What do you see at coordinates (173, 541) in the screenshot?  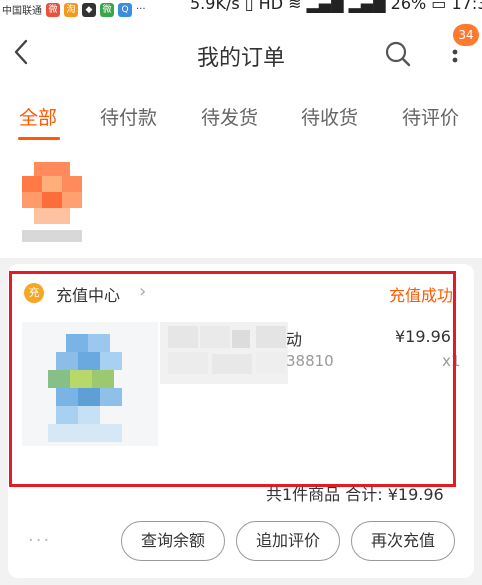 I see `check-balance-button: 查询余额` at bounding box center [173, 541].